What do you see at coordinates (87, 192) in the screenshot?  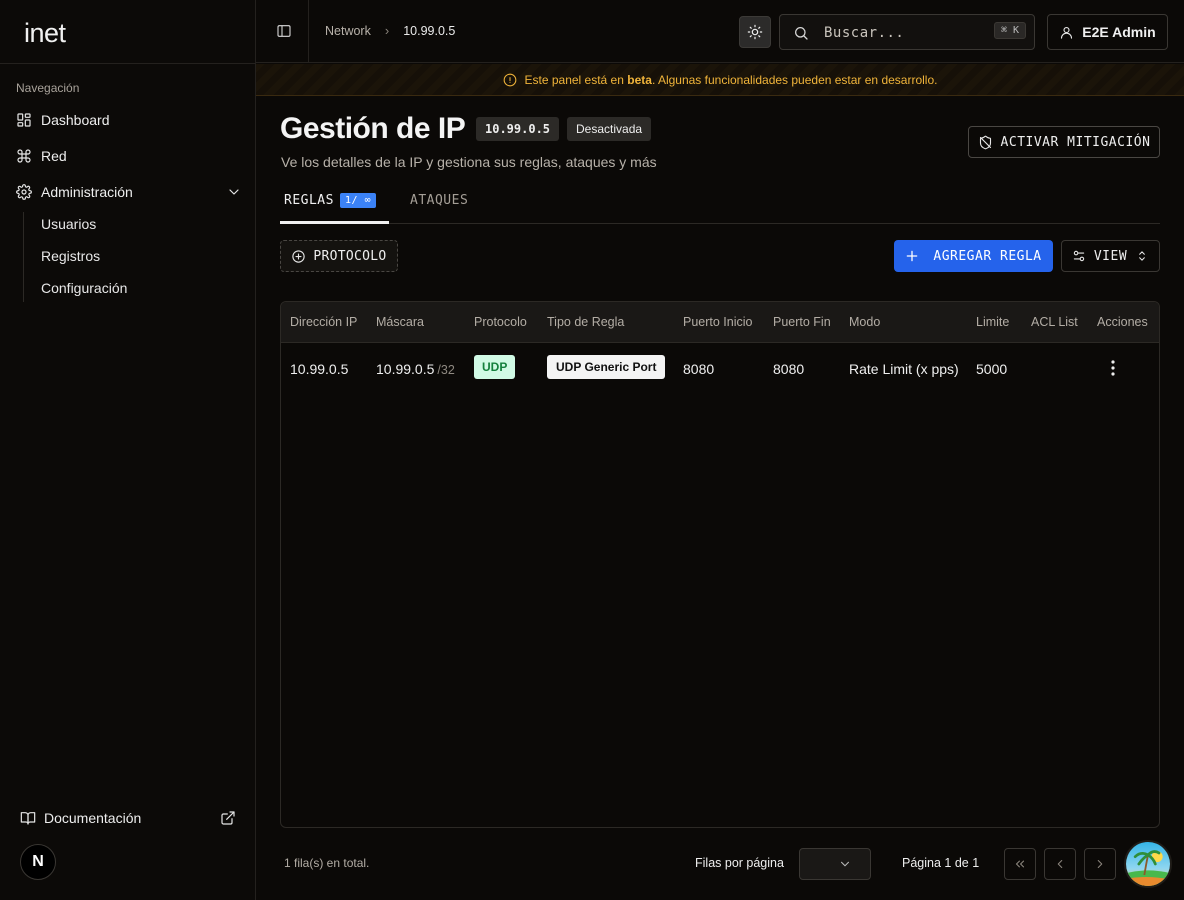 I see `sidebar-item-label: Administración` at bounding box center [87, 192].